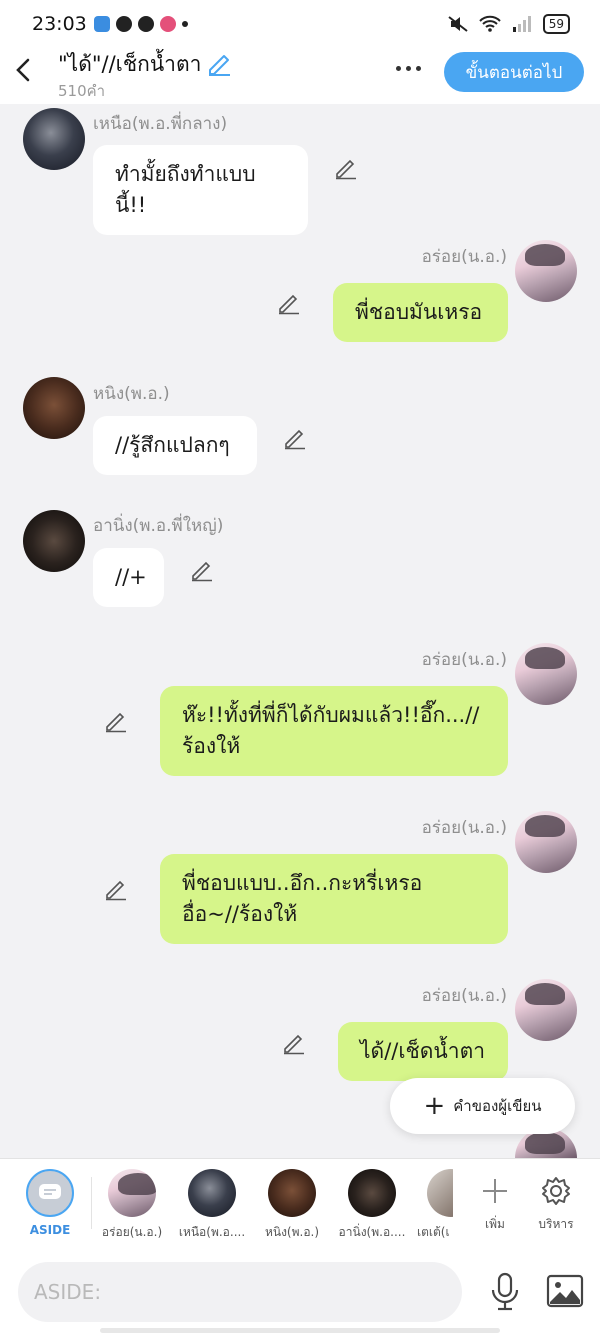  Describe the element at coordinates (331, 715) in the screenshot. I see `message-text: ห๊ะ!!ทั้งที่พี่ก็ได้กับผมแล้ว!!อึ๊ก...//` at that location.